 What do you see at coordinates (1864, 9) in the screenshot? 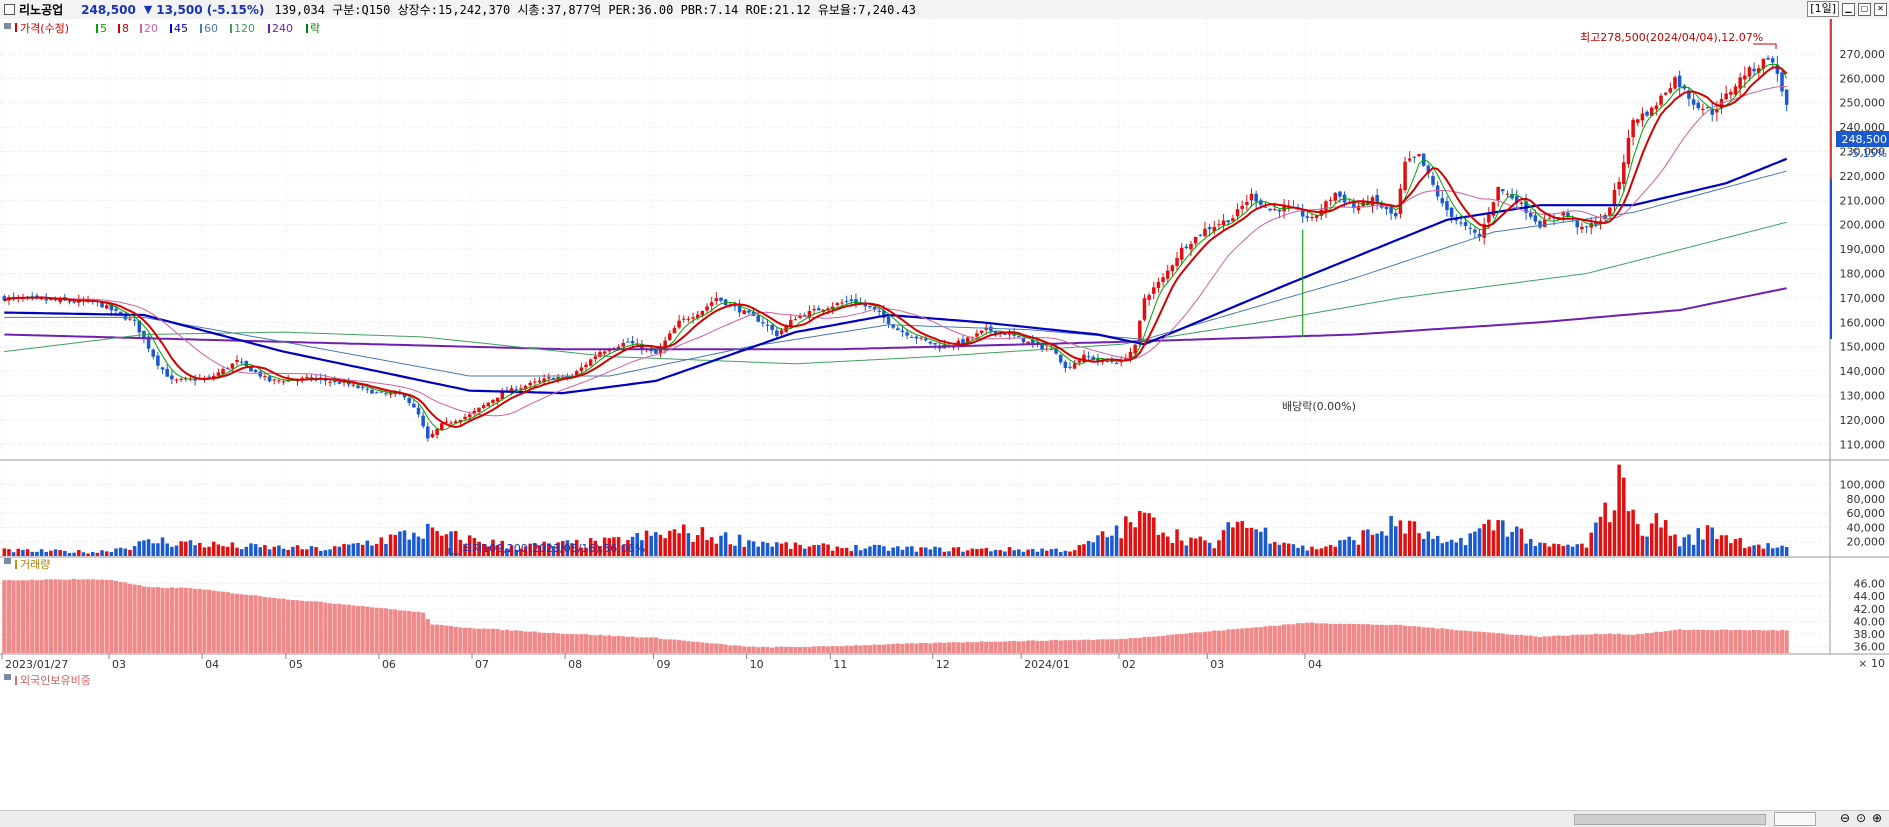
I see `maximize-icon: ▢` at bounding box center [1864, 9].